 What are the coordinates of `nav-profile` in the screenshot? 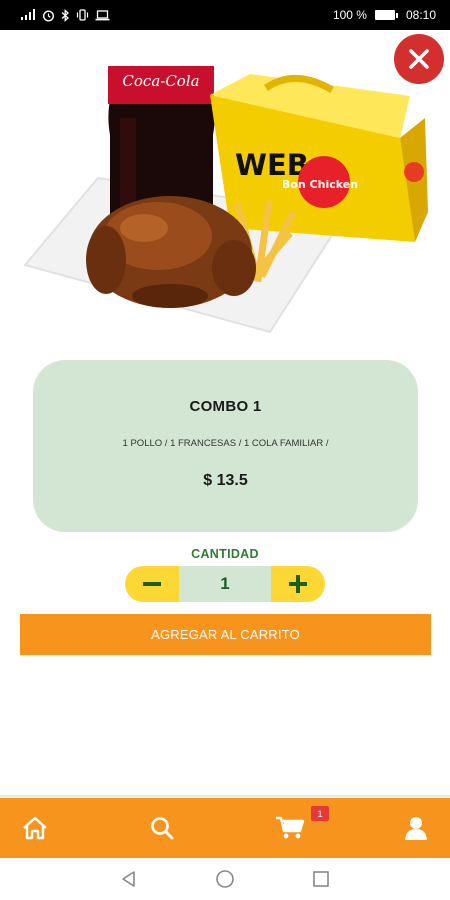 It's located at (416, 828).